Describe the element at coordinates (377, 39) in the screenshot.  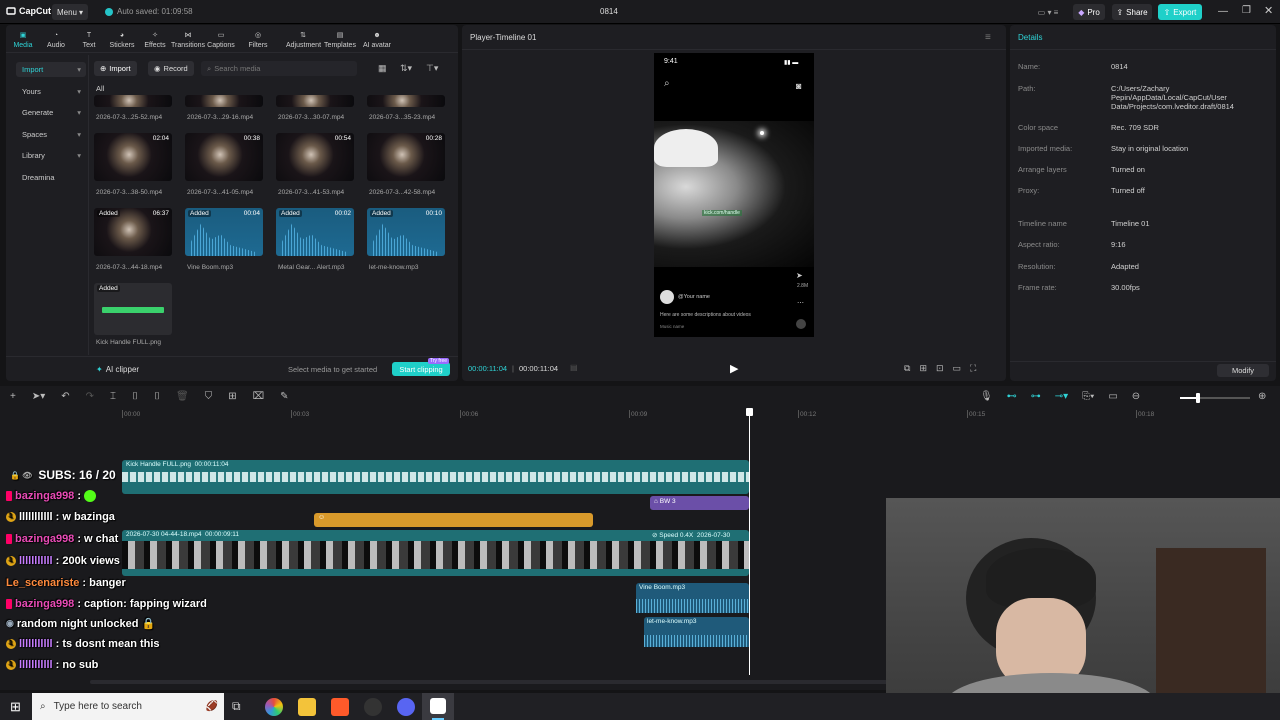
I see `tab-ai-avatar: ☻ AI avatar` at that location.